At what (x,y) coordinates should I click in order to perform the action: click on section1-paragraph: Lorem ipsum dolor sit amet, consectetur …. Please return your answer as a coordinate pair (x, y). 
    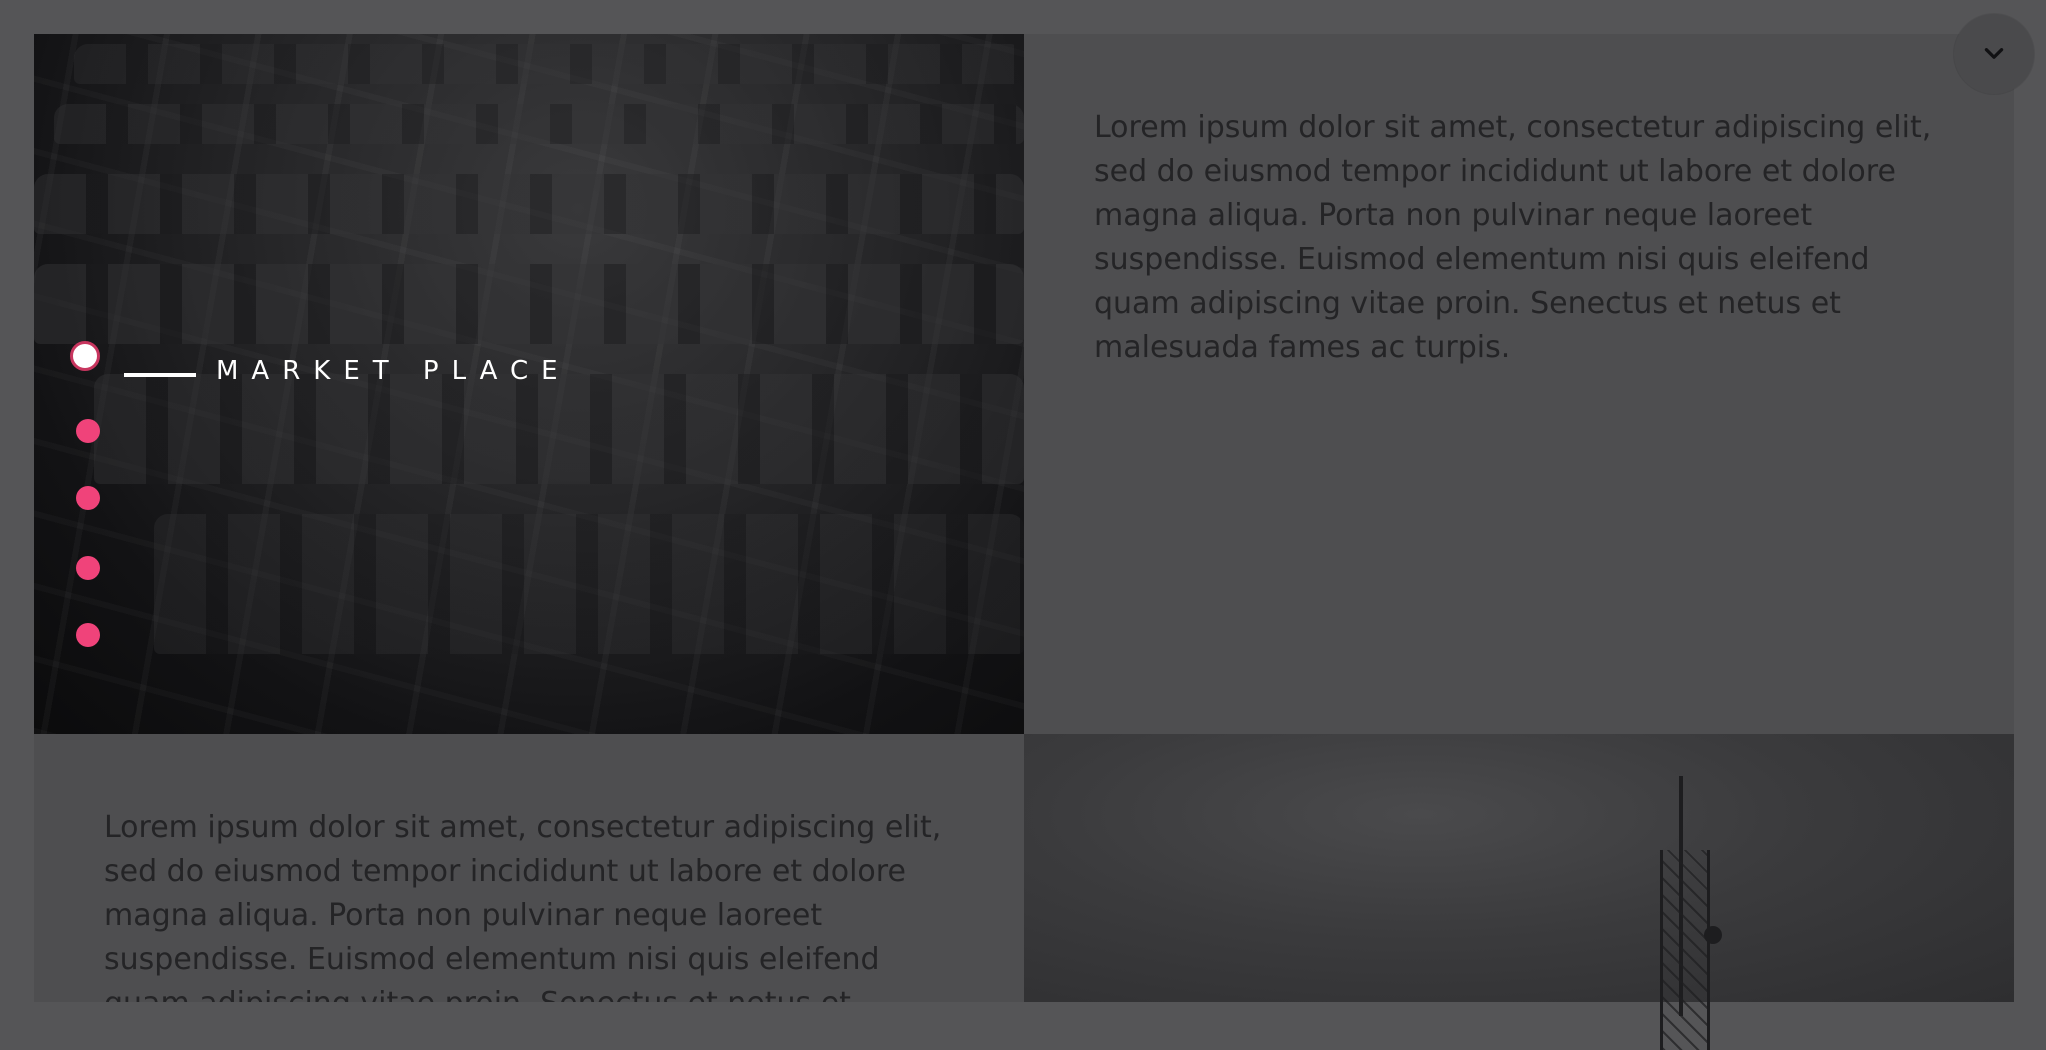
    Looking at the image, I should click on (1513, 237).